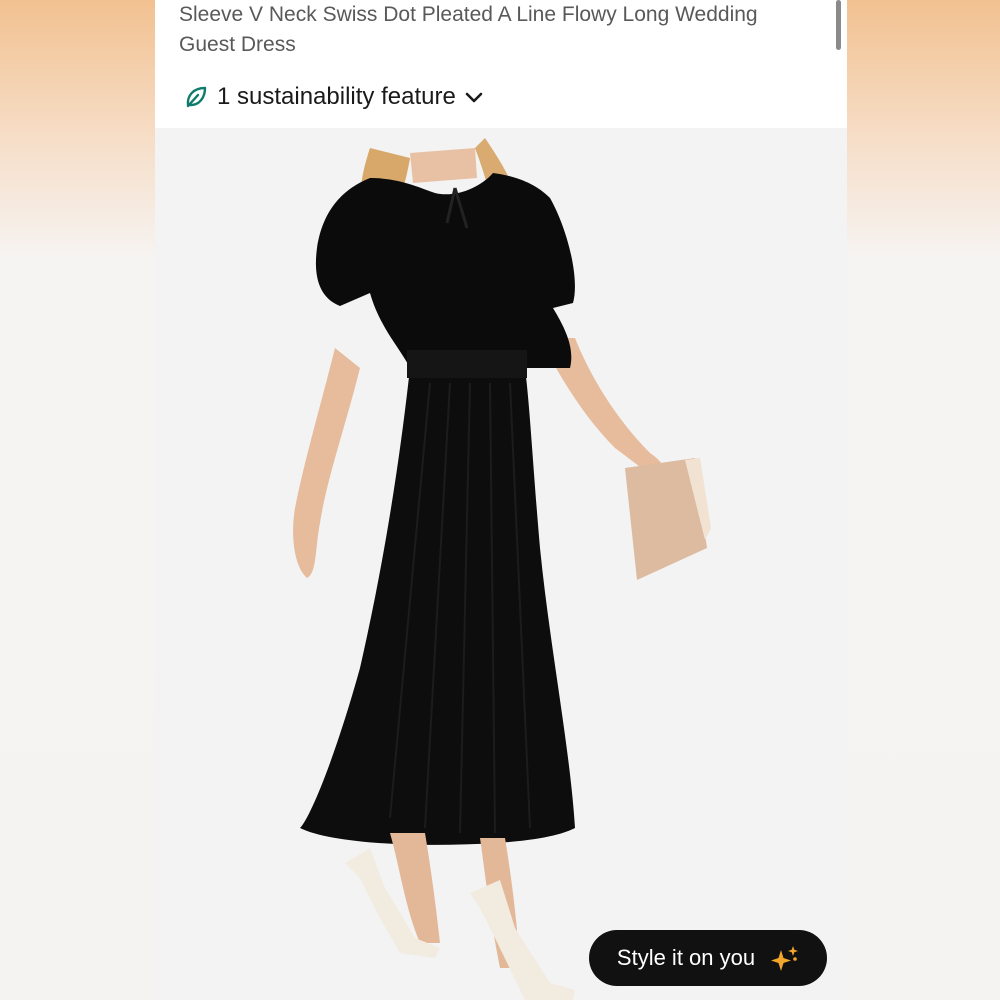 The width and height of the screenshot is (1000, 1000). I want to click on style-it-on-you-button: Style it on you, so click(708, 958).